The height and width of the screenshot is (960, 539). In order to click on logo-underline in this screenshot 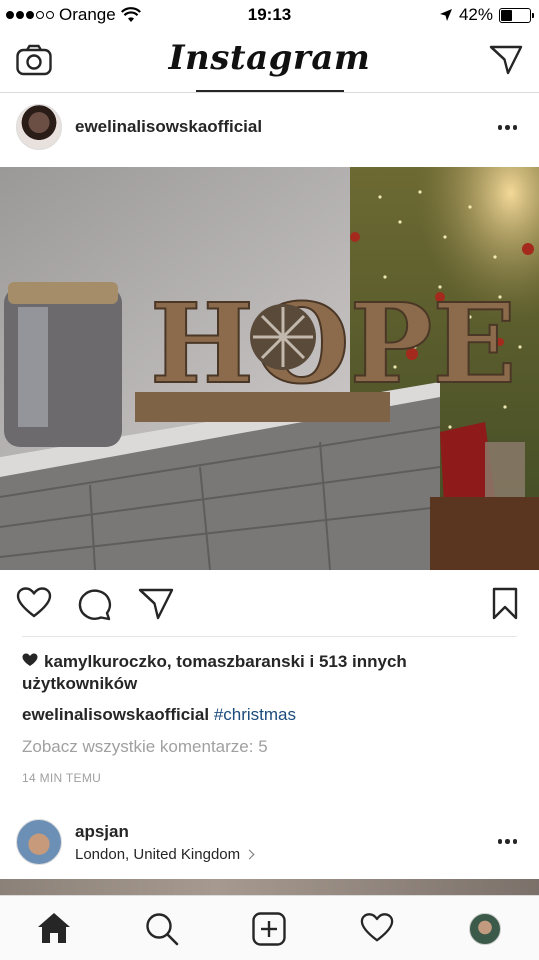, I will do `click(270, 91)`.